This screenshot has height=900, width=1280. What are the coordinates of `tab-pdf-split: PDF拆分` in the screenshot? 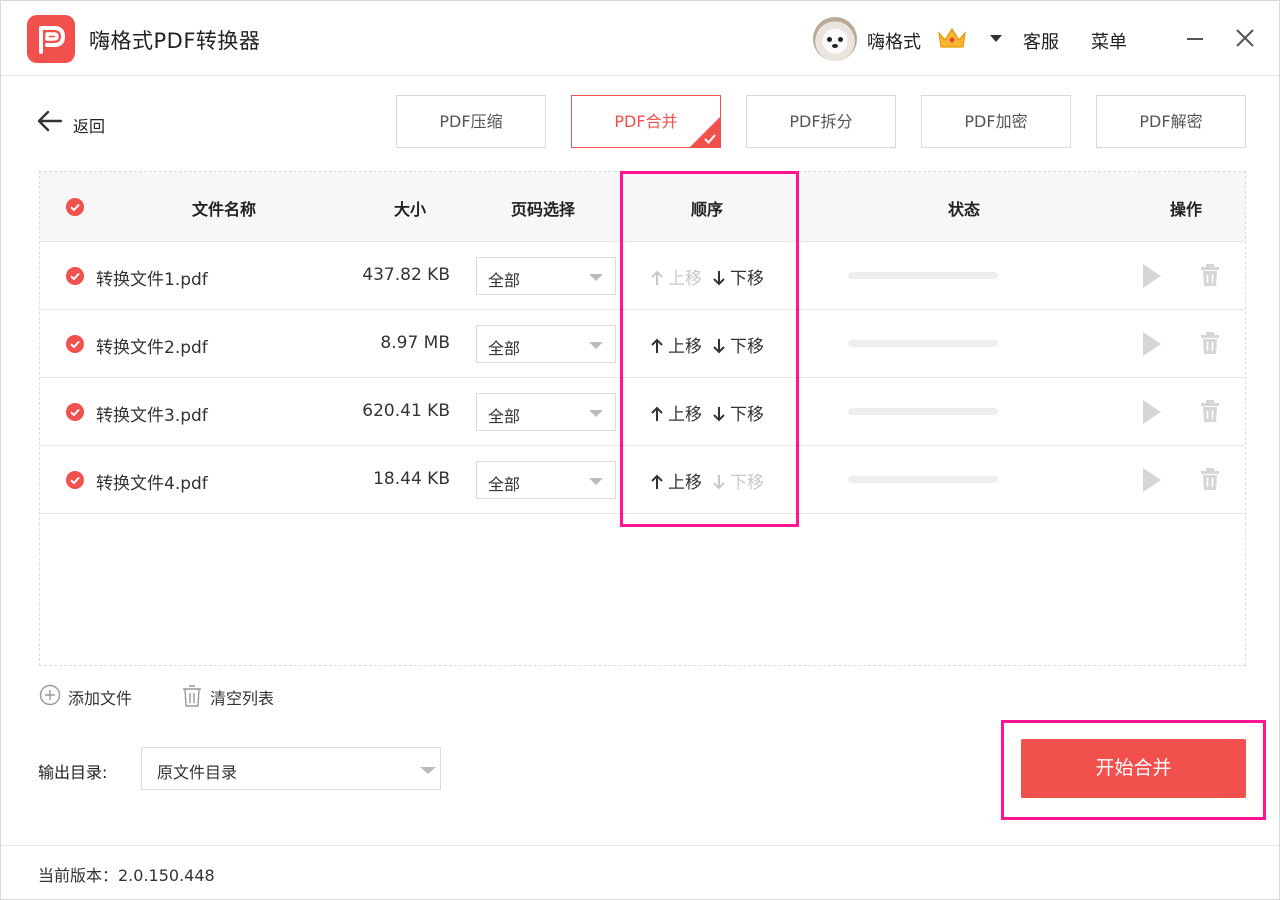 It's located at (821, 121).